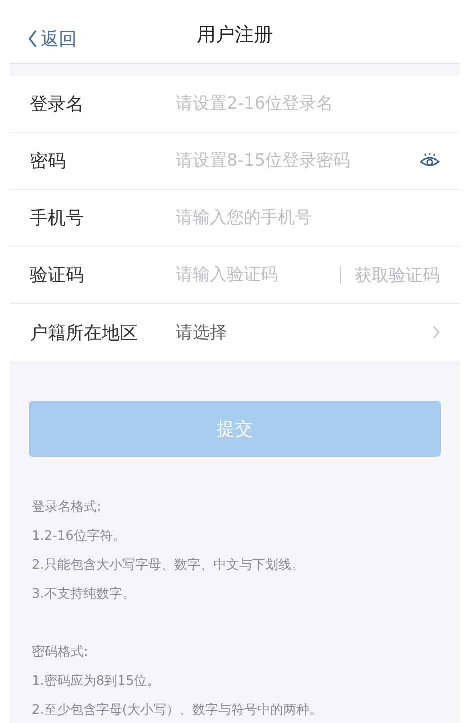  Describe the element at coordinates (436, 332) in the screenshot. I see `chevron-right-icon` at that location.